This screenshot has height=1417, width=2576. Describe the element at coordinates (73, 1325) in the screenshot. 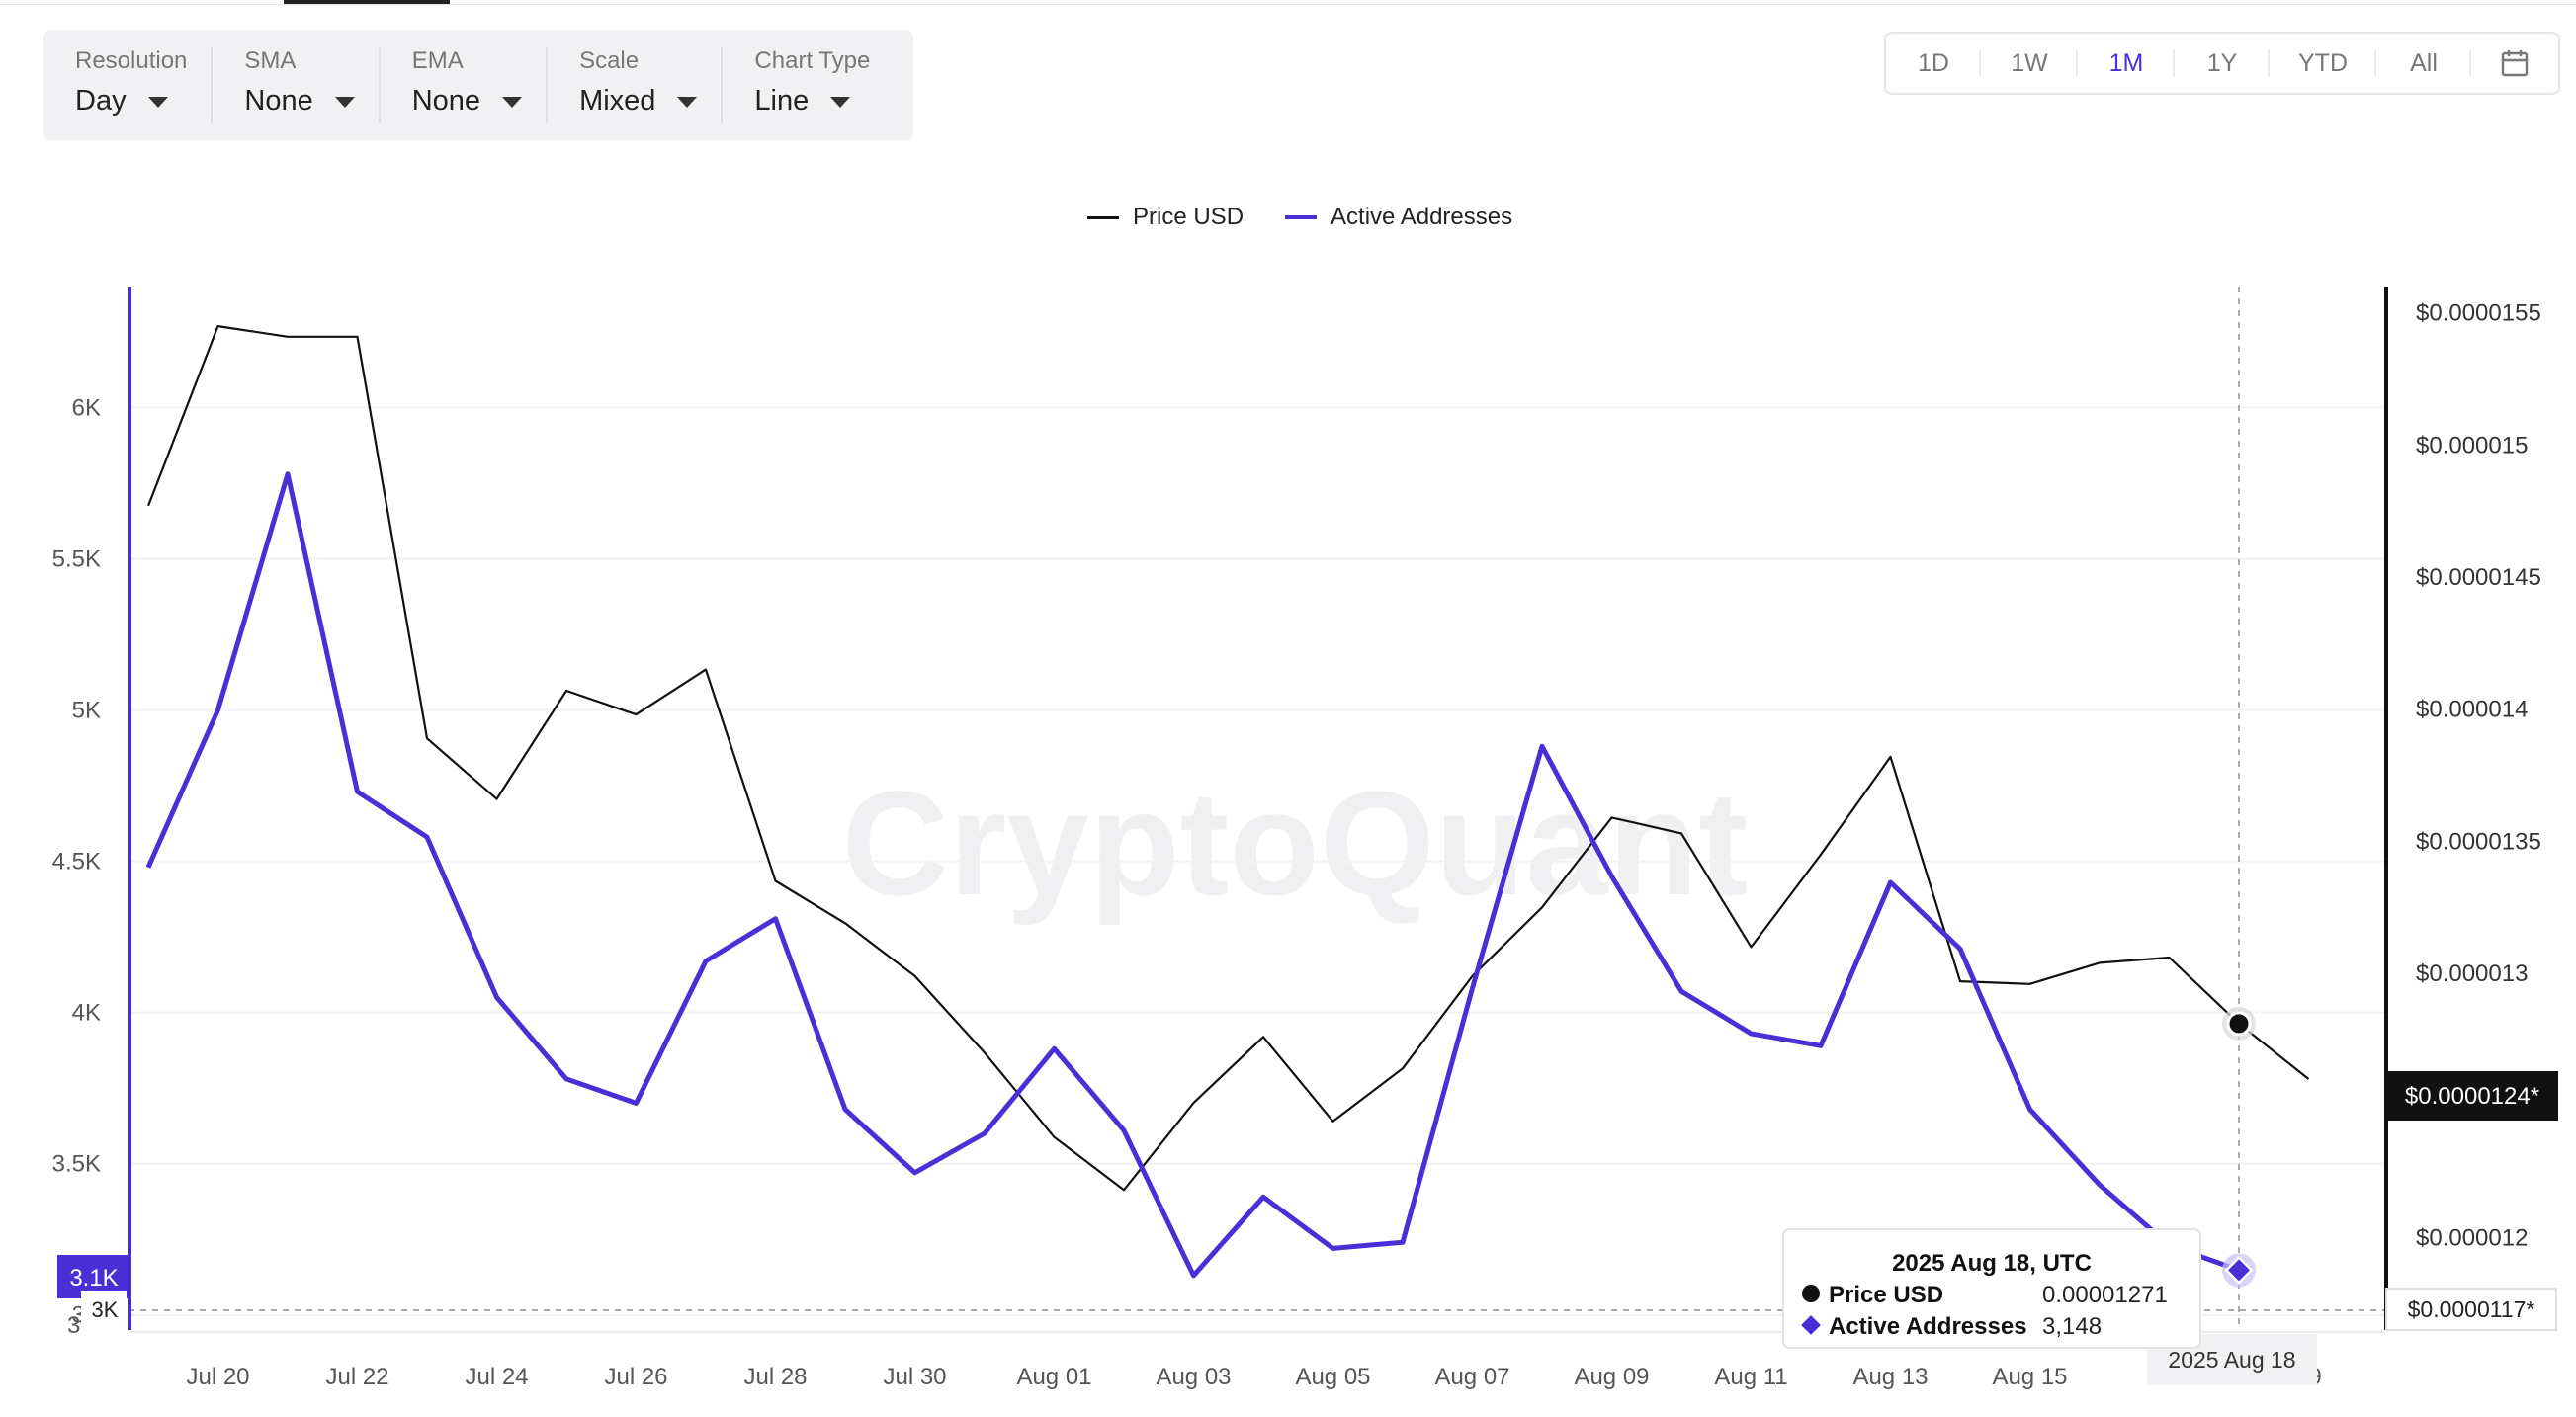

I see `left-partial-label: 3` at that location.